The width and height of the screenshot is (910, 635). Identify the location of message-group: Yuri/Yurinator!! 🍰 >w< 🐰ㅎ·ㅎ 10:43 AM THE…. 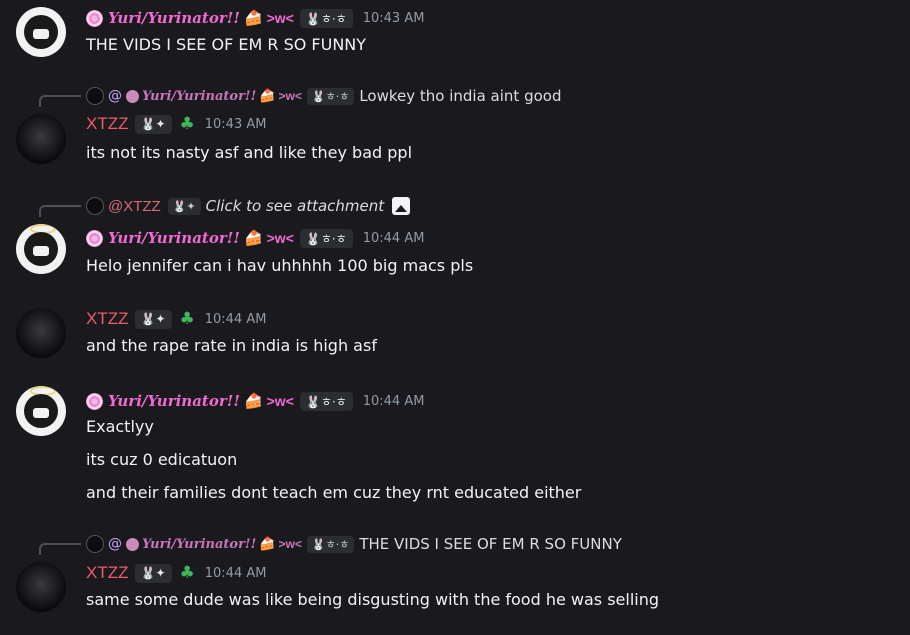
(455, 30).